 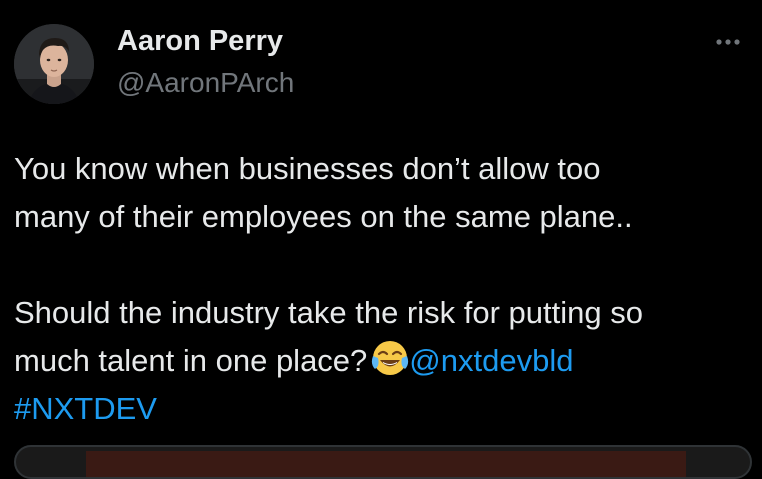 I want to click on hashtag-link: #NXTDEV, so click(x=85, y=408).